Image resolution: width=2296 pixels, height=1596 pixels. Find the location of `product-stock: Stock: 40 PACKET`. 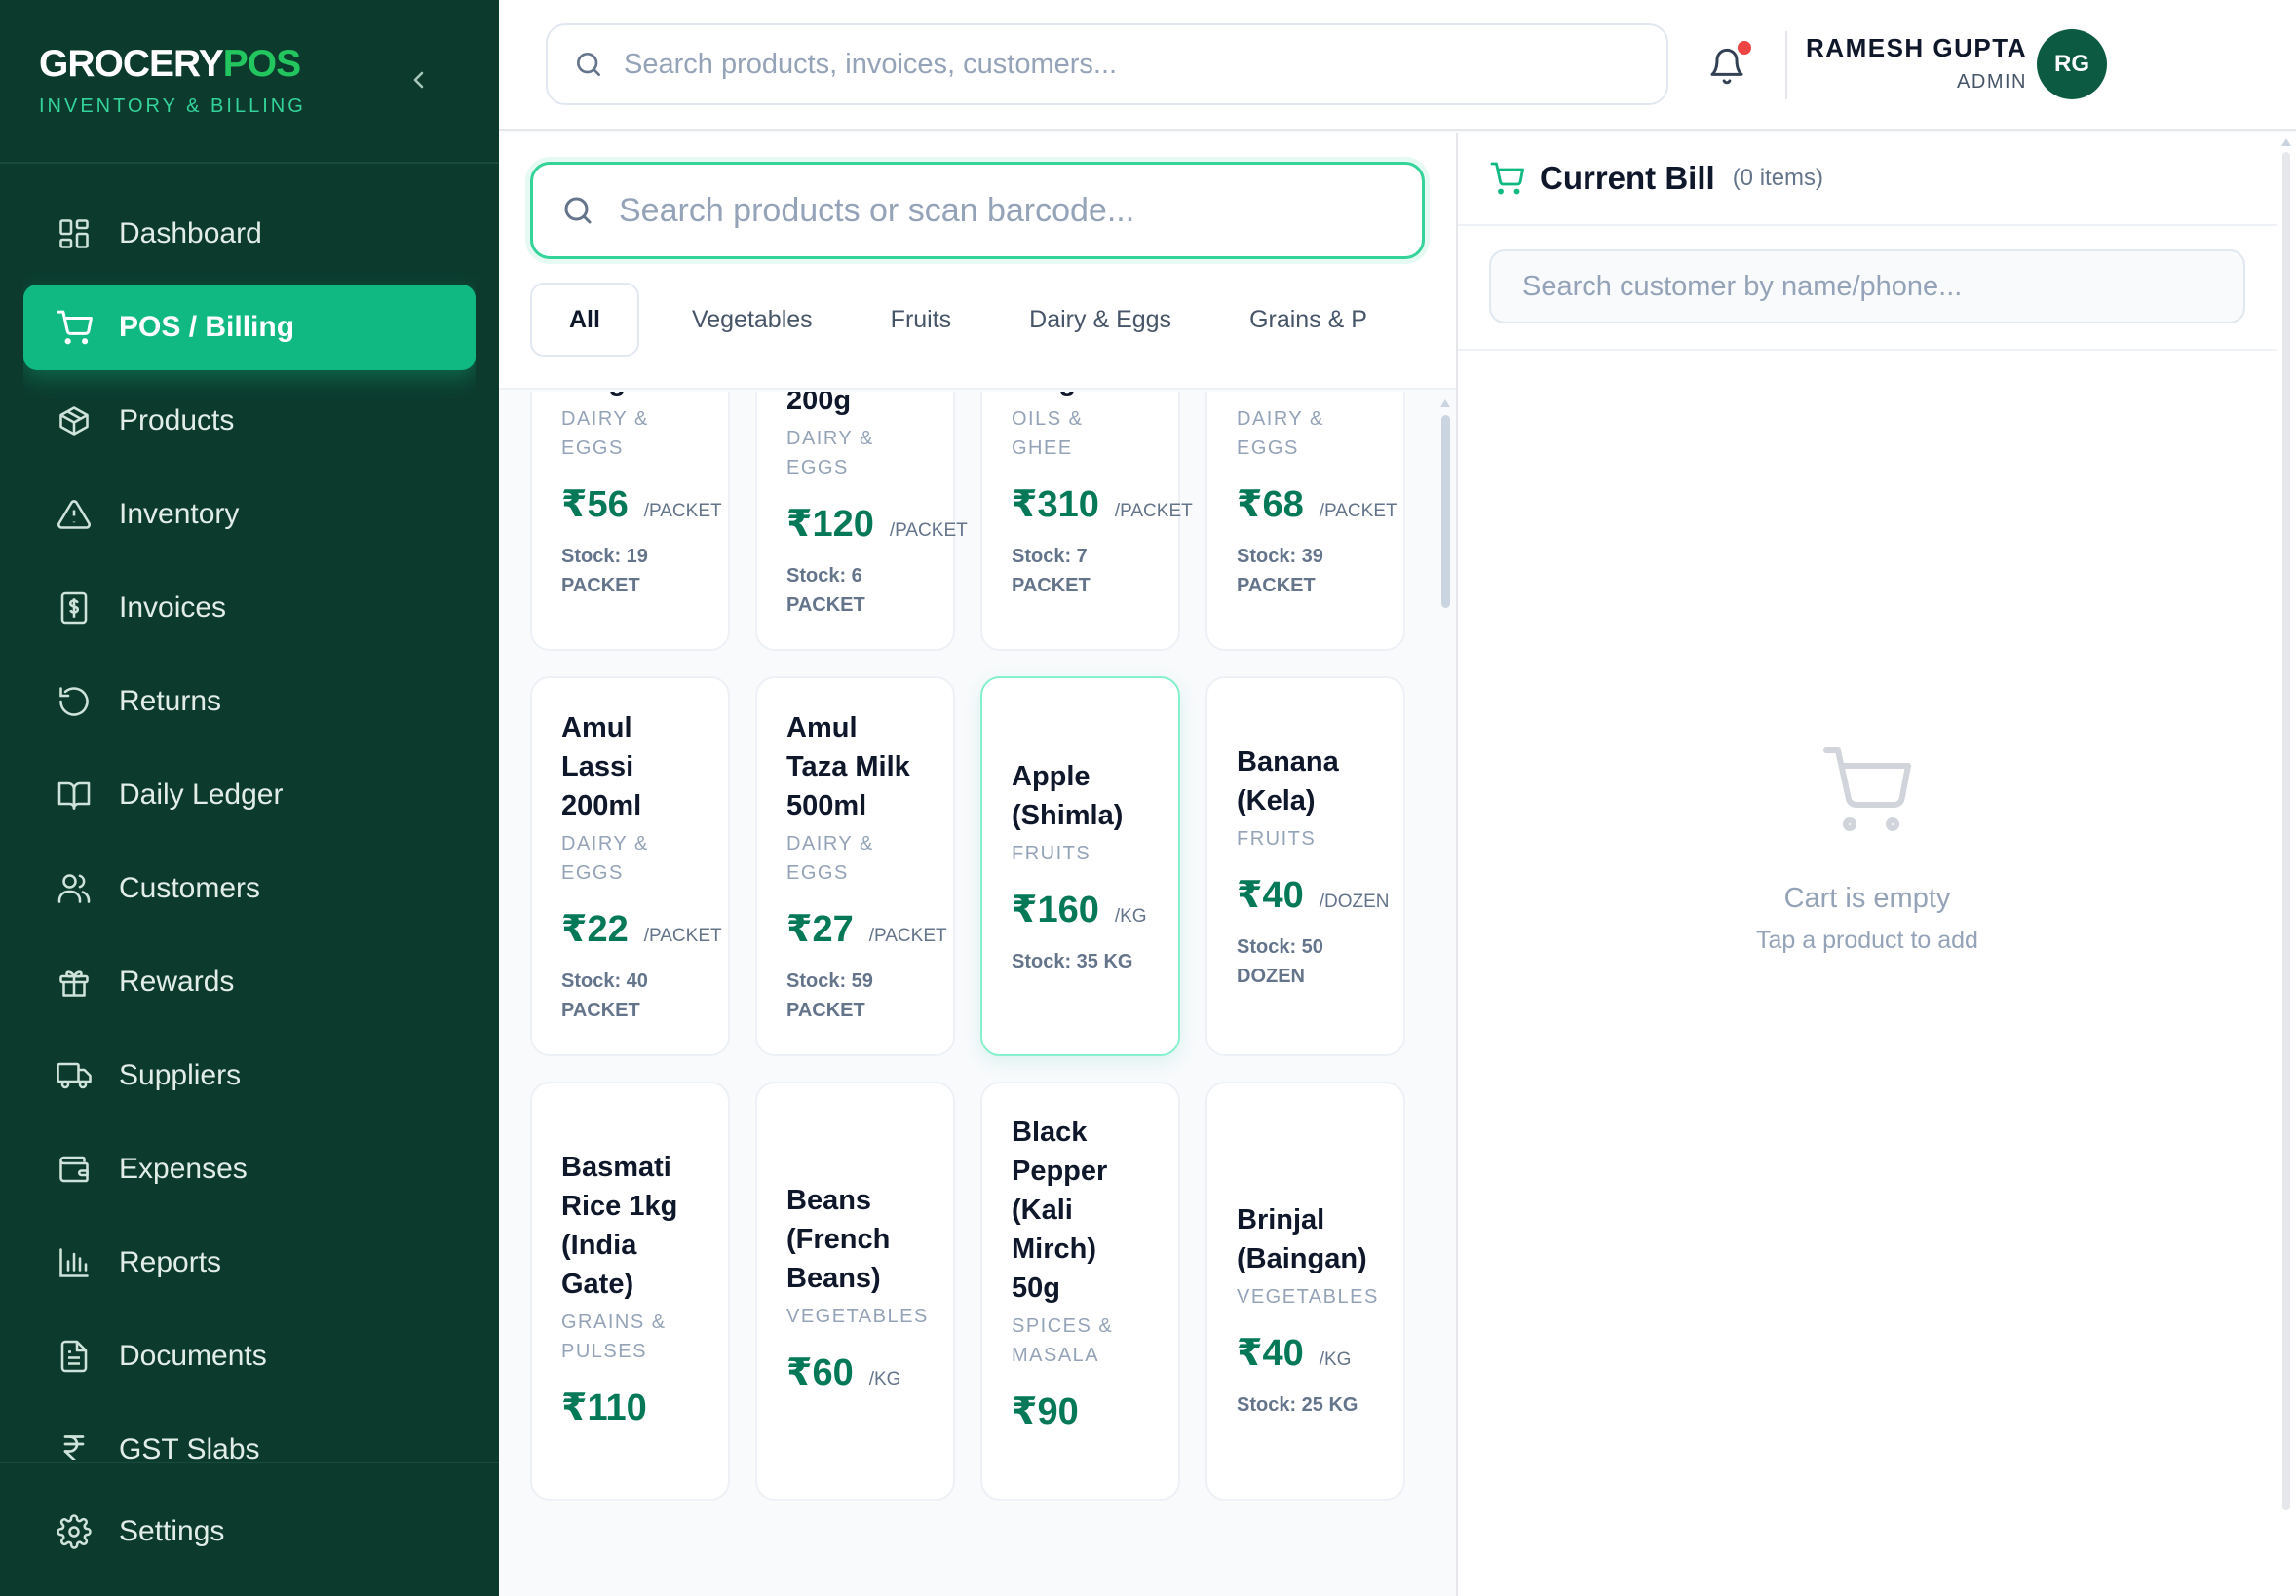

product-stock: Stock: 40 PACKET is located at coordinates (604, 995).